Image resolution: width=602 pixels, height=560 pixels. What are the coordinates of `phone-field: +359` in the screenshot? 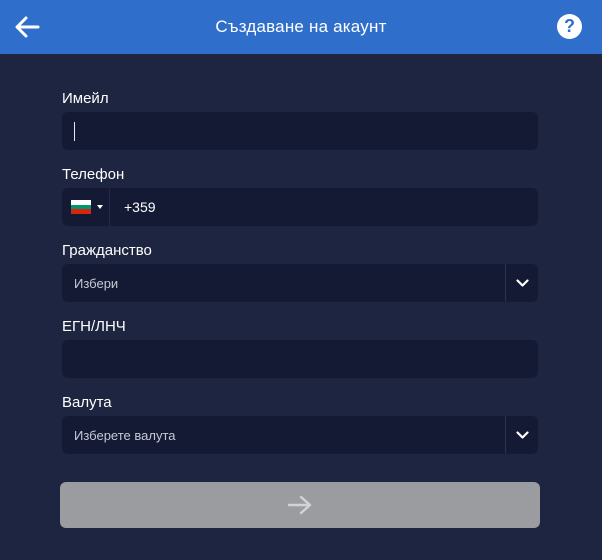 It's located at (300, 207).